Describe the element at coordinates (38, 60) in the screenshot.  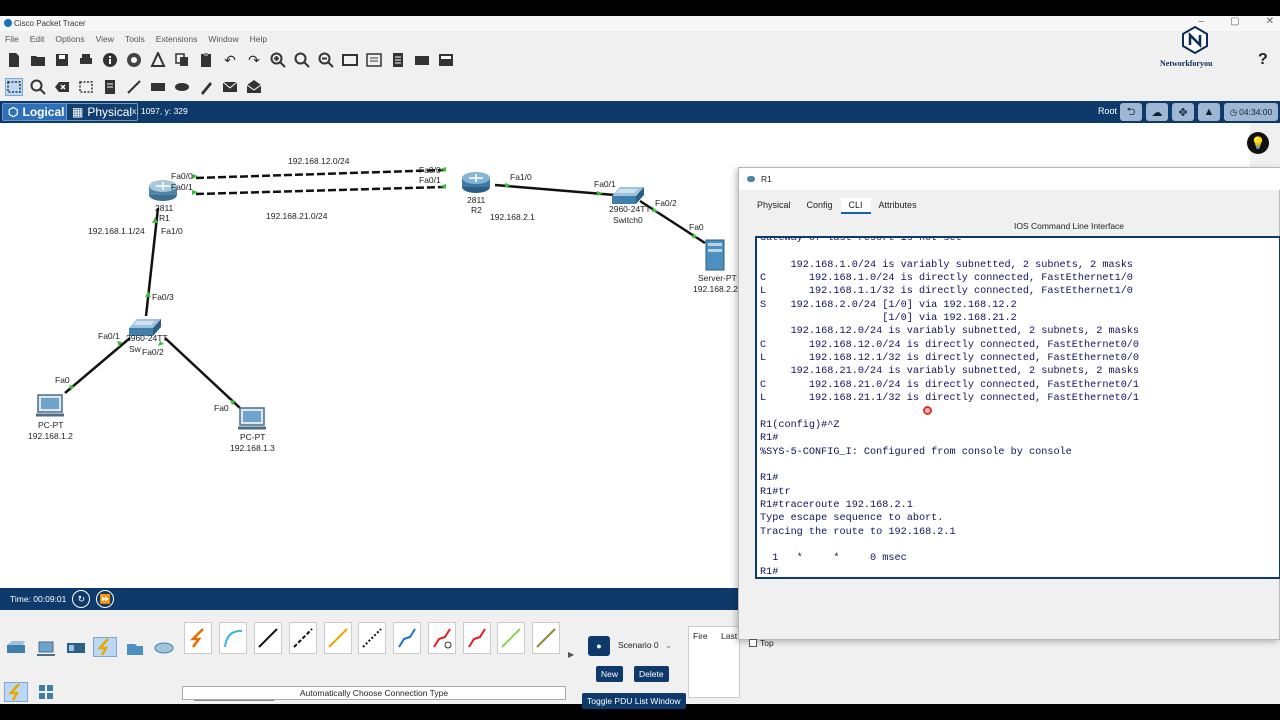
I see `open-folder-icon` at that location.